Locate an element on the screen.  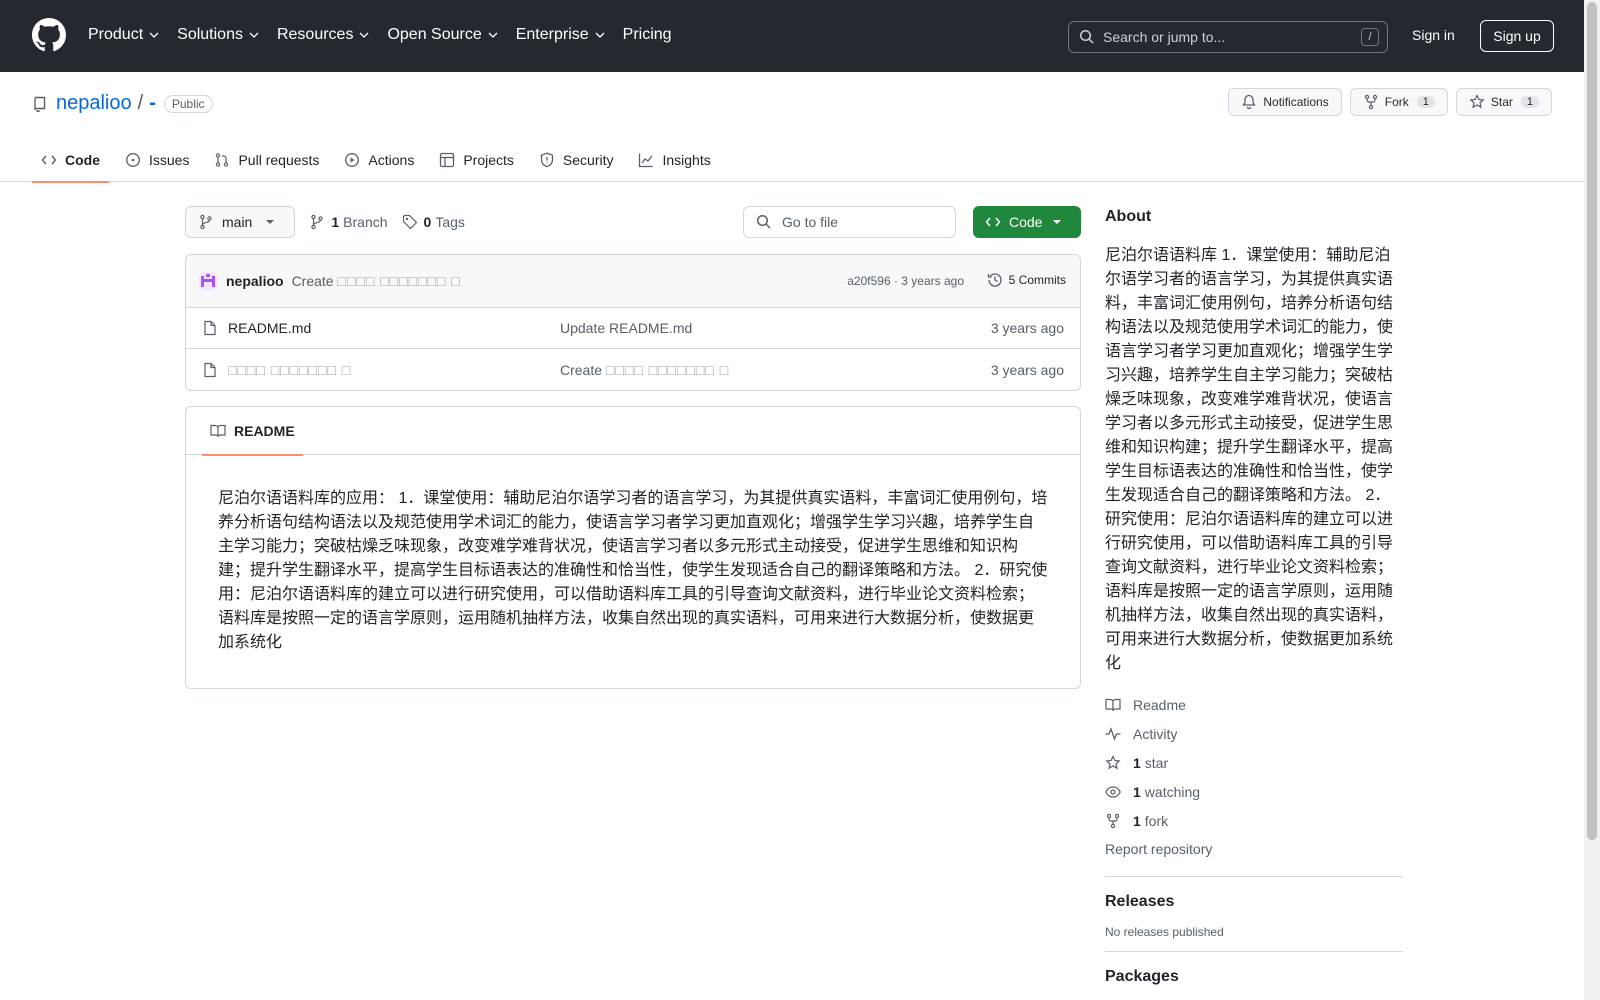
avatar is located at coordinates (208, 281).